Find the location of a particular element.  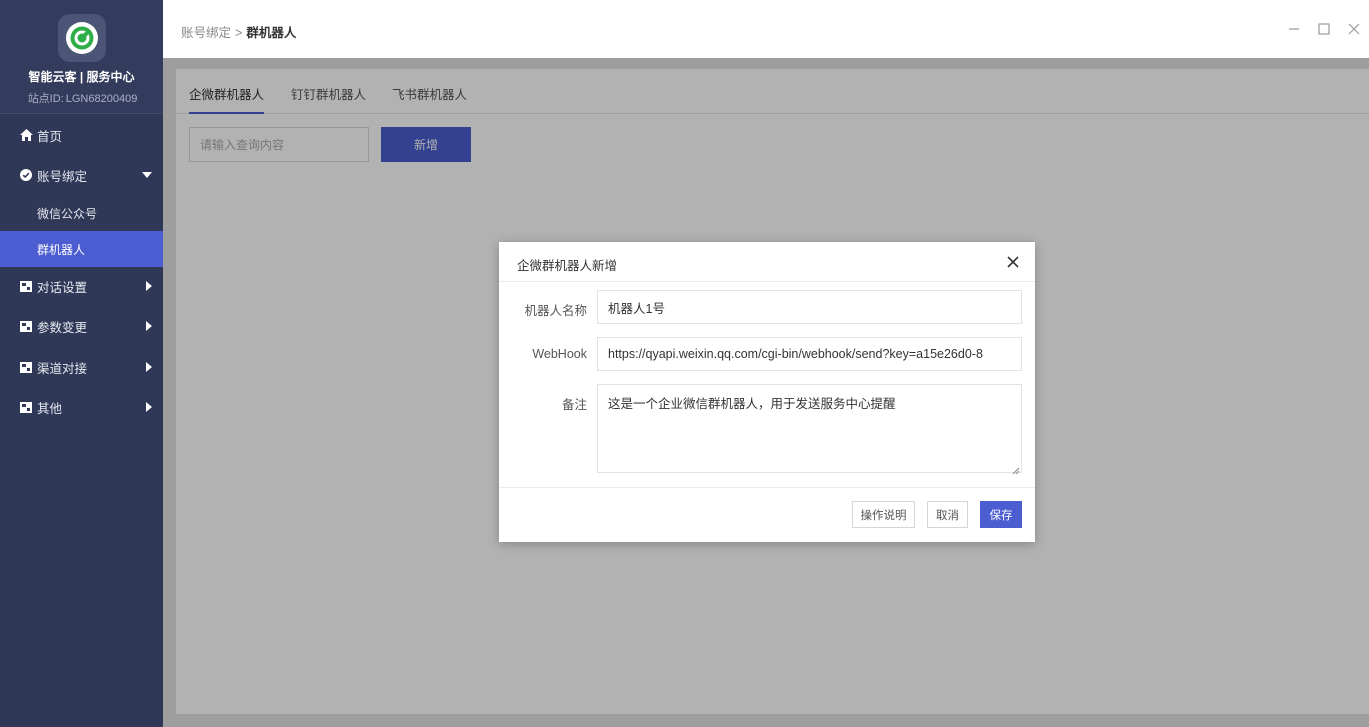

sidebar-item-label: 其他 is located at coordinates (50, 408).